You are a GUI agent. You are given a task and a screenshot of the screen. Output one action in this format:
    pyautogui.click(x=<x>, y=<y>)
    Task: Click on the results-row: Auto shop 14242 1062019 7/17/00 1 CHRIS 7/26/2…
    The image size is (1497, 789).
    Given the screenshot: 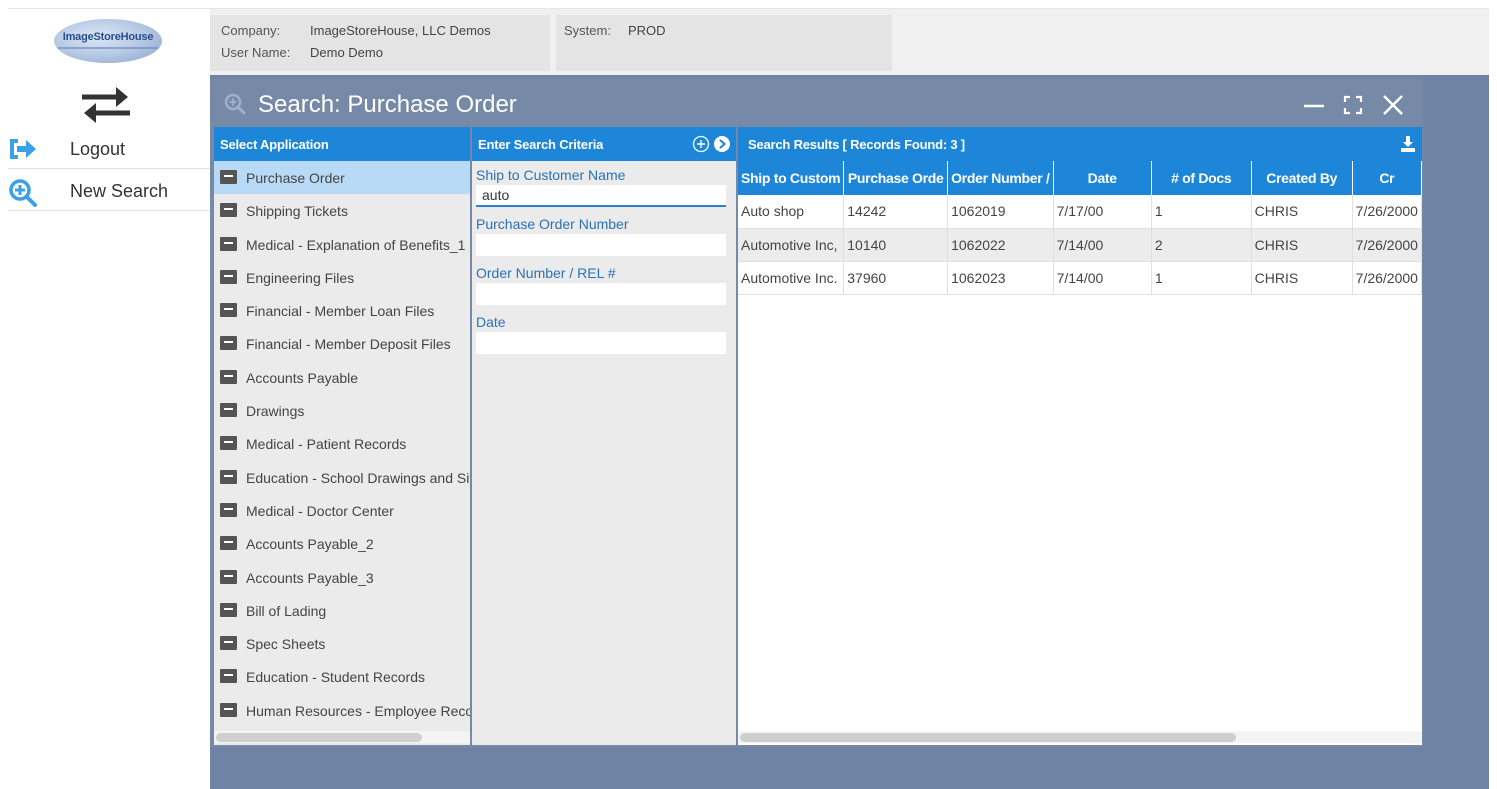 What is the action you would take?
    pyautogui.click(x=1080, y=212)
    